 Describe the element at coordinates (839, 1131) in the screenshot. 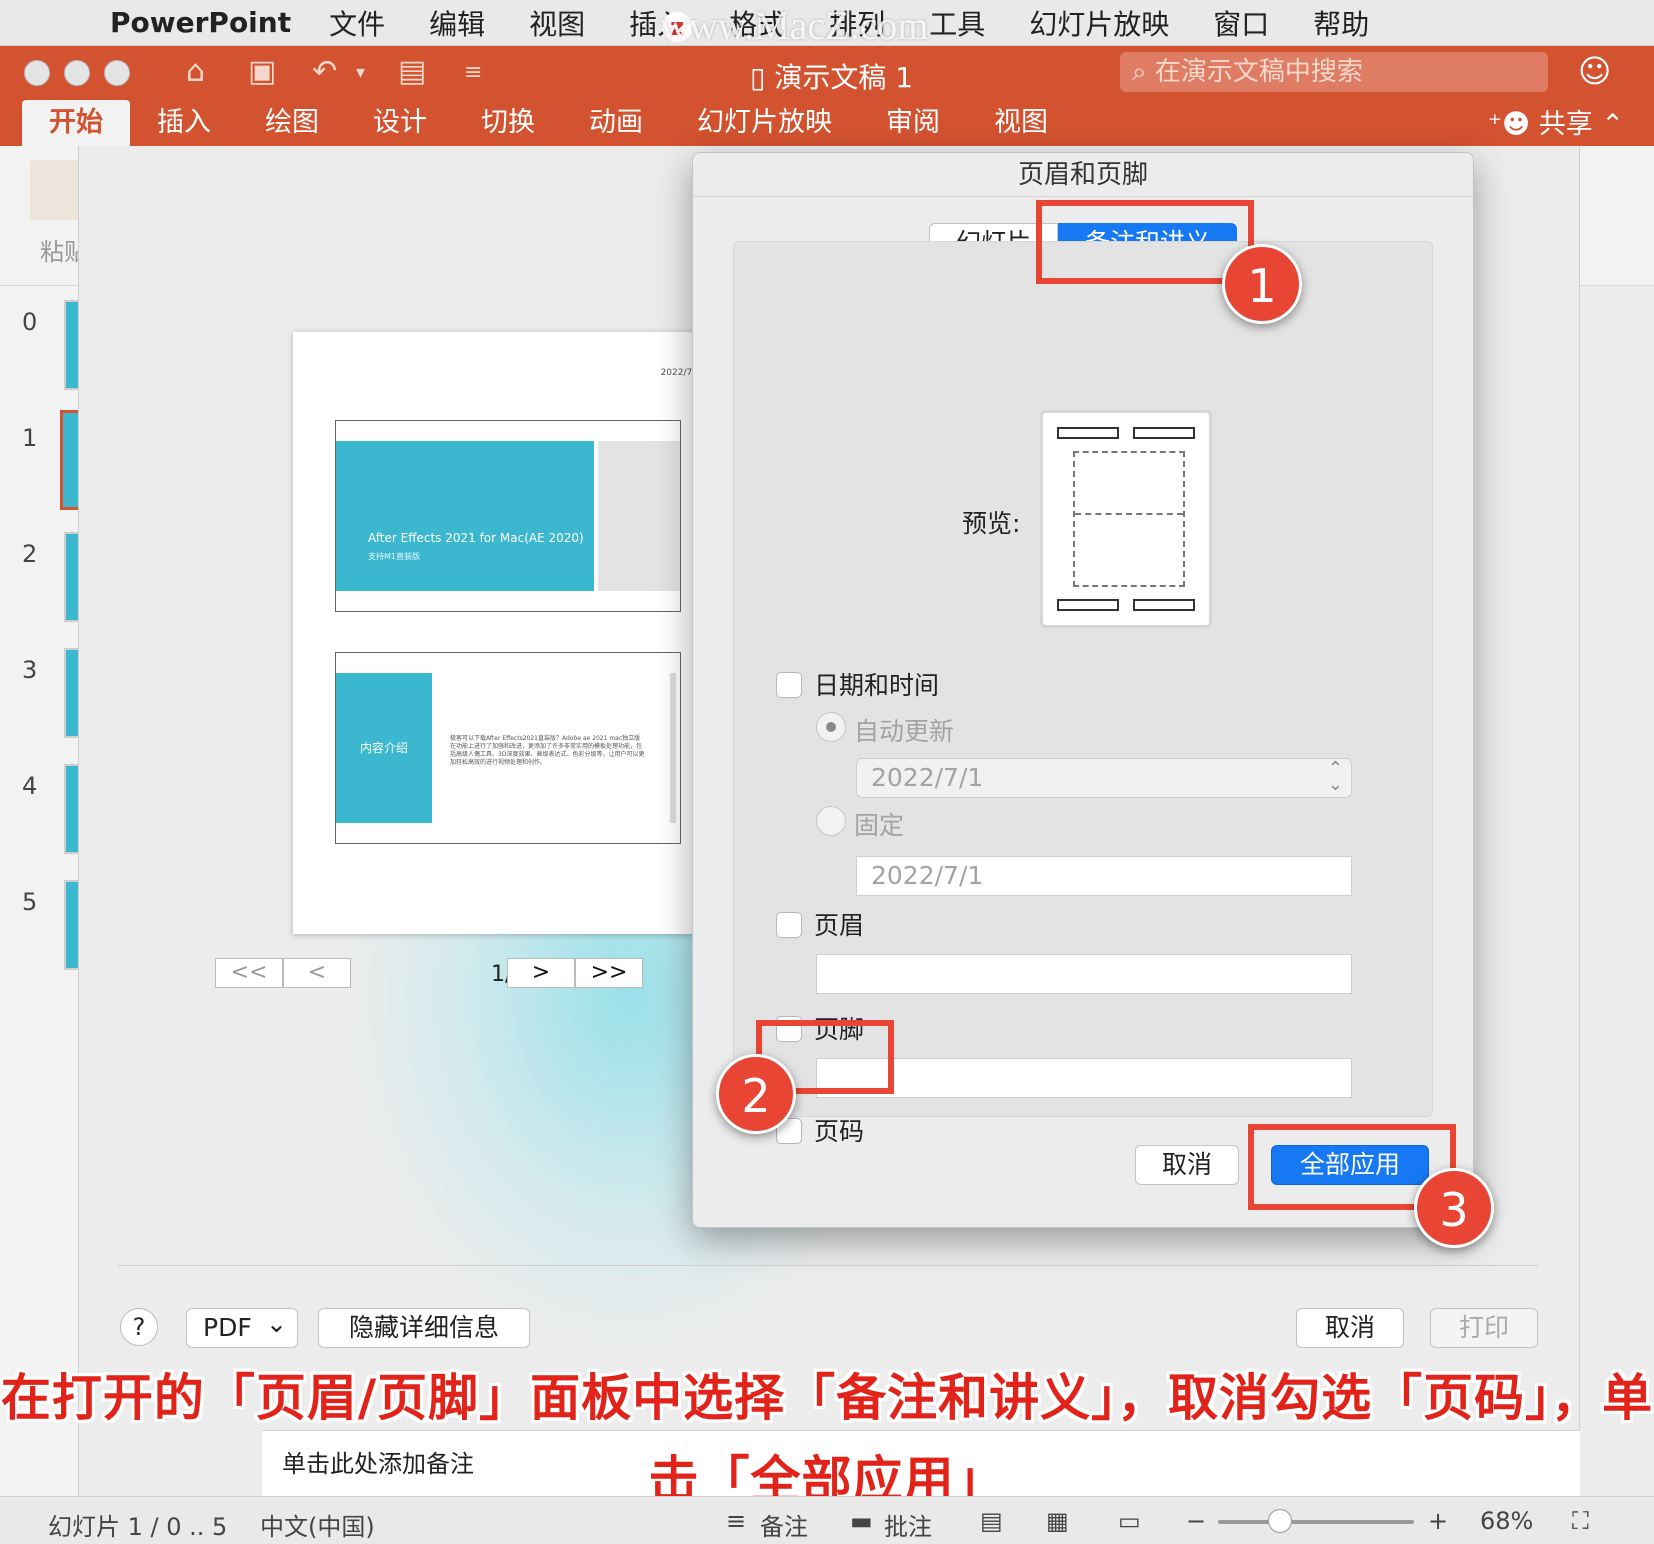

I see `page-number-label: 页码` at that location.